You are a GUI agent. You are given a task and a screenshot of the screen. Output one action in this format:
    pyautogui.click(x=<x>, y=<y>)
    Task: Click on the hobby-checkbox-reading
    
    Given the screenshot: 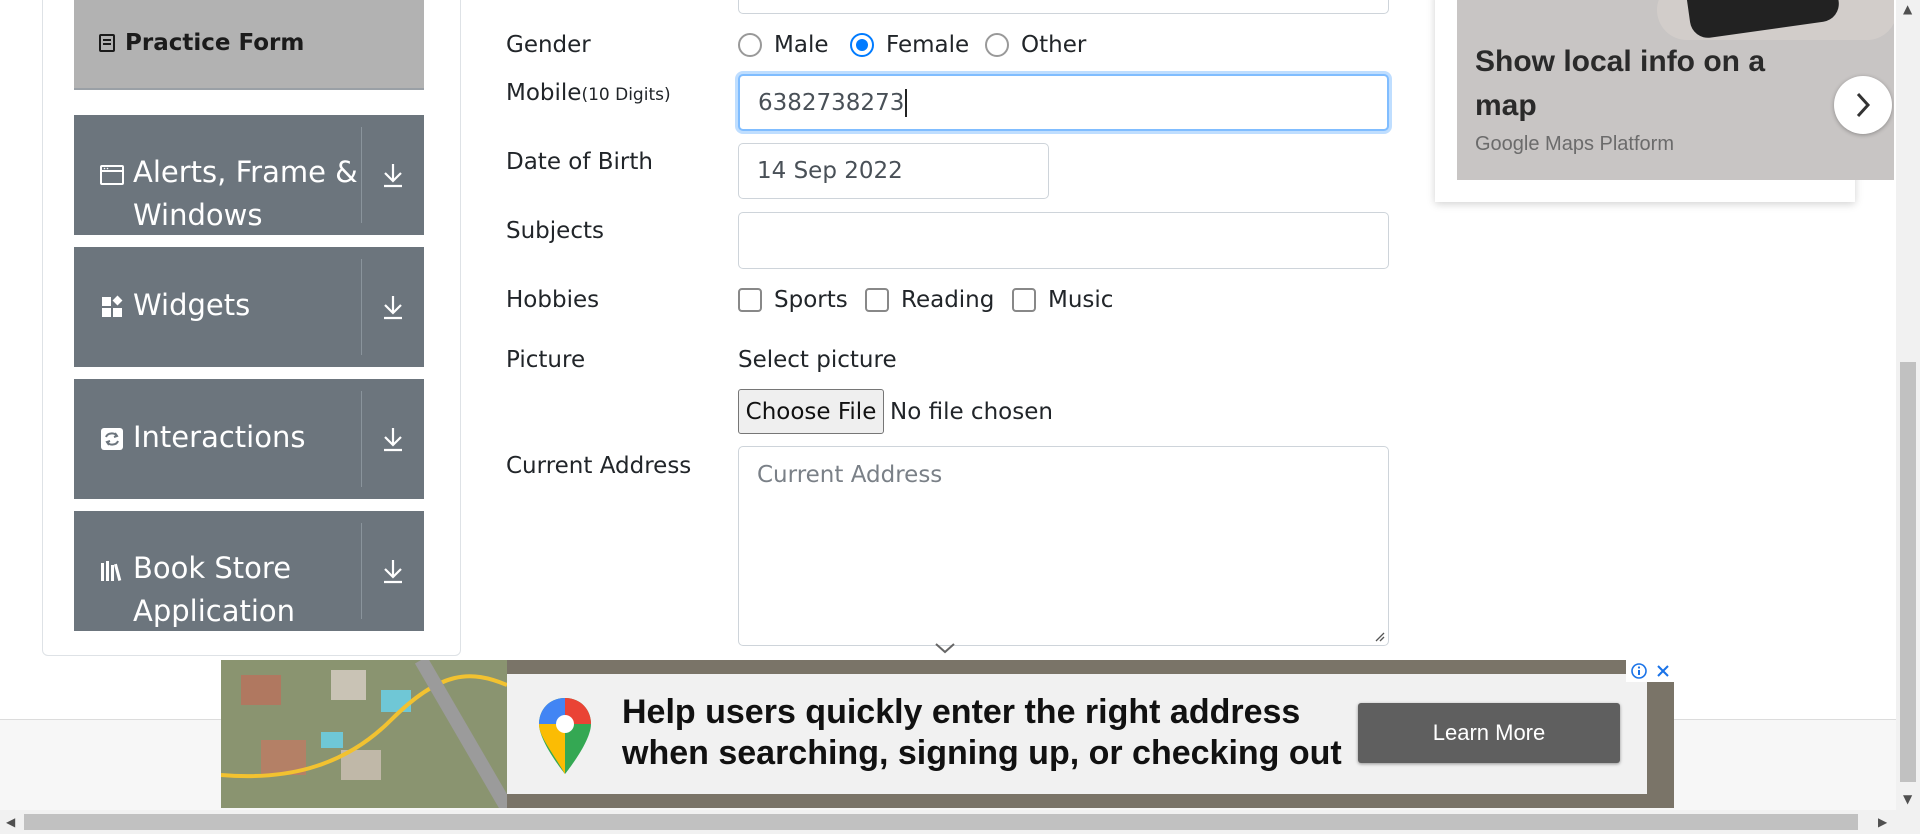 What is the action you would take?
    pyautogui.click(x=877, y=300)
    